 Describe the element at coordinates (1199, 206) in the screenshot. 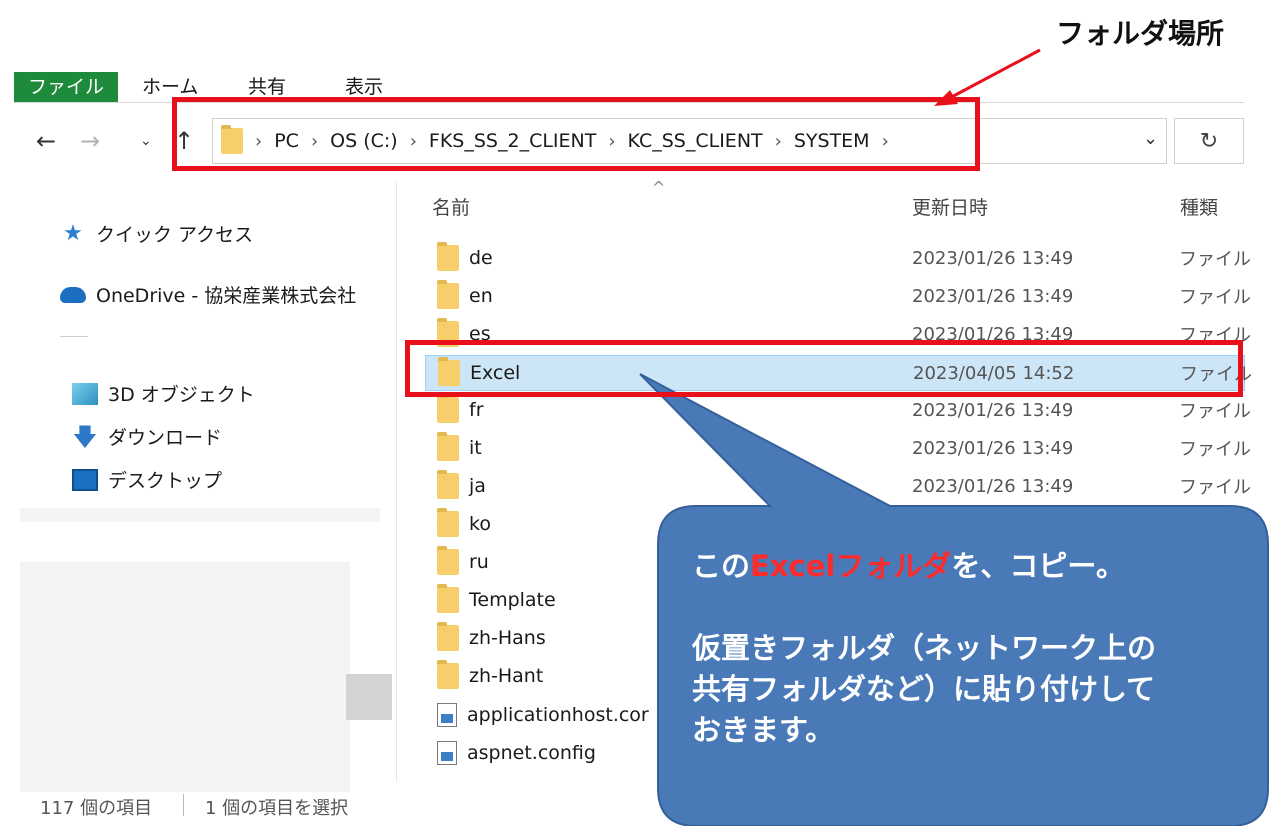

I see `column-header-type: 種類` at that location.